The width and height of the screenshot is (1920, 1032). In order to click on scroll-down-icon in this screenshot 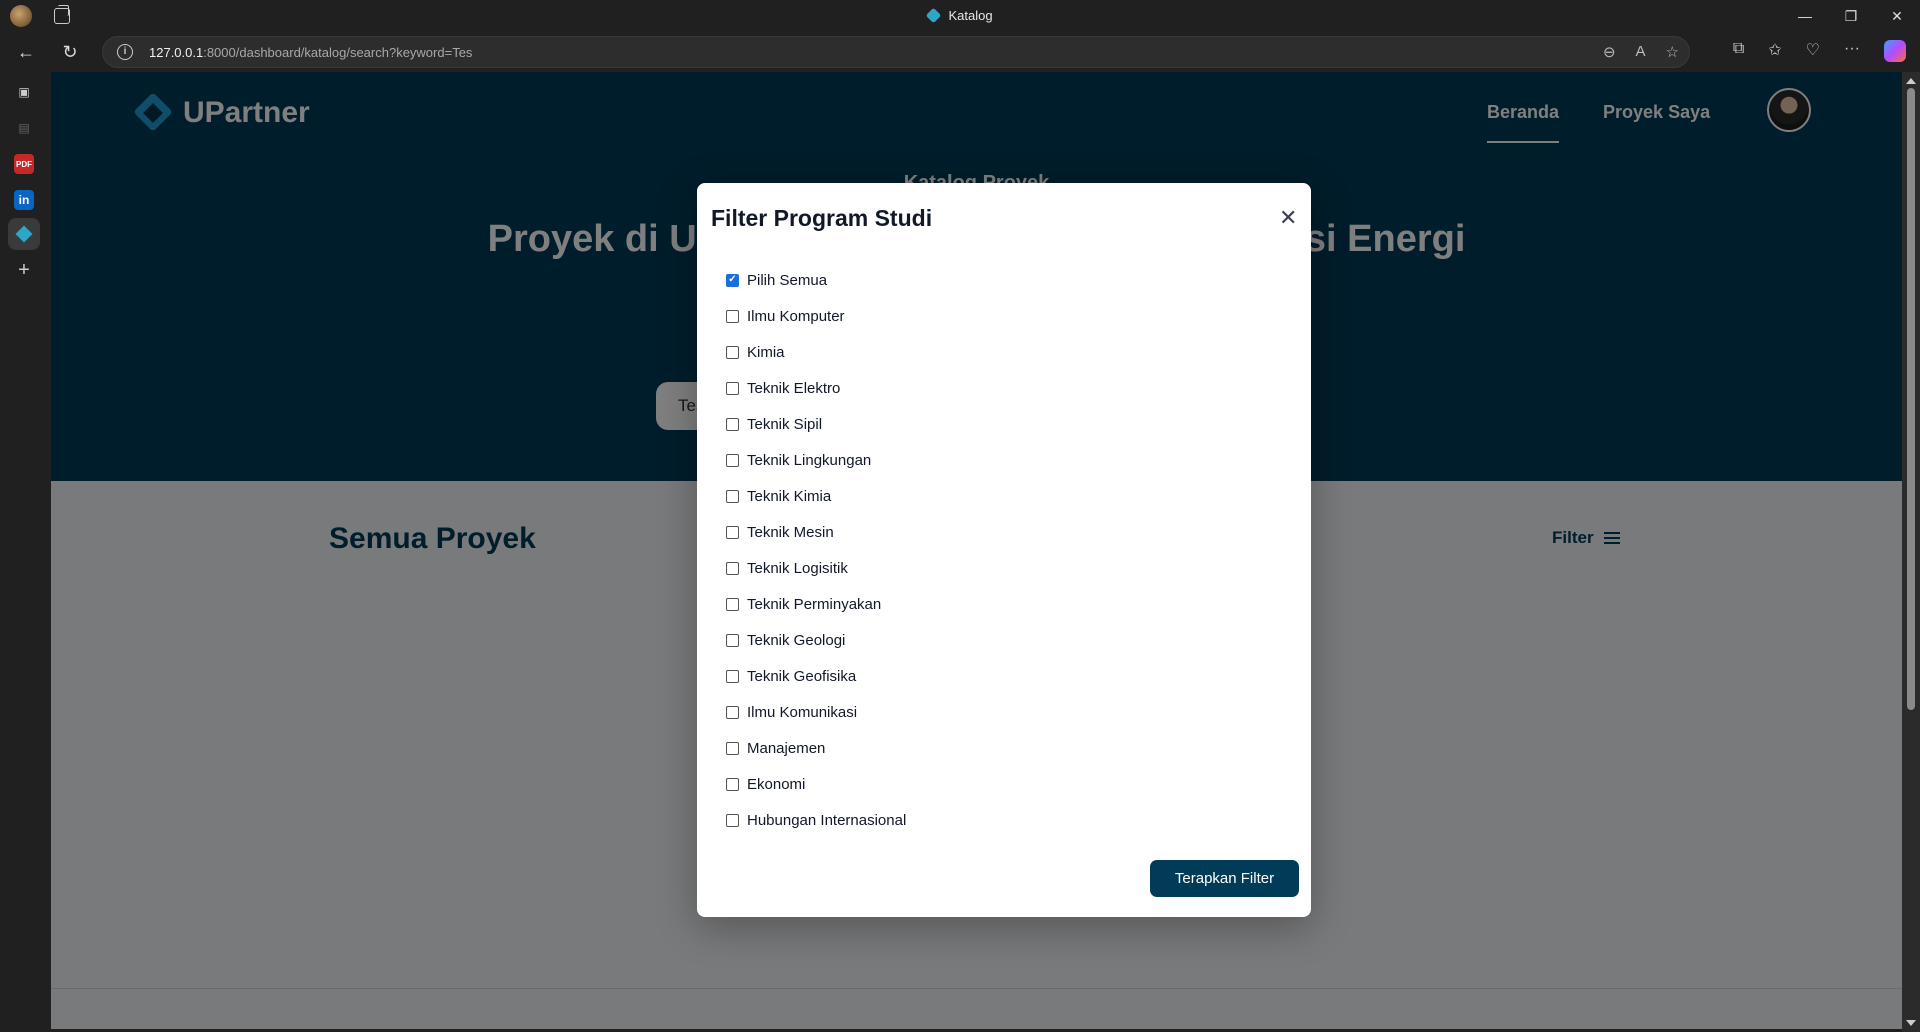, I will do `click(1911, 1023)`.